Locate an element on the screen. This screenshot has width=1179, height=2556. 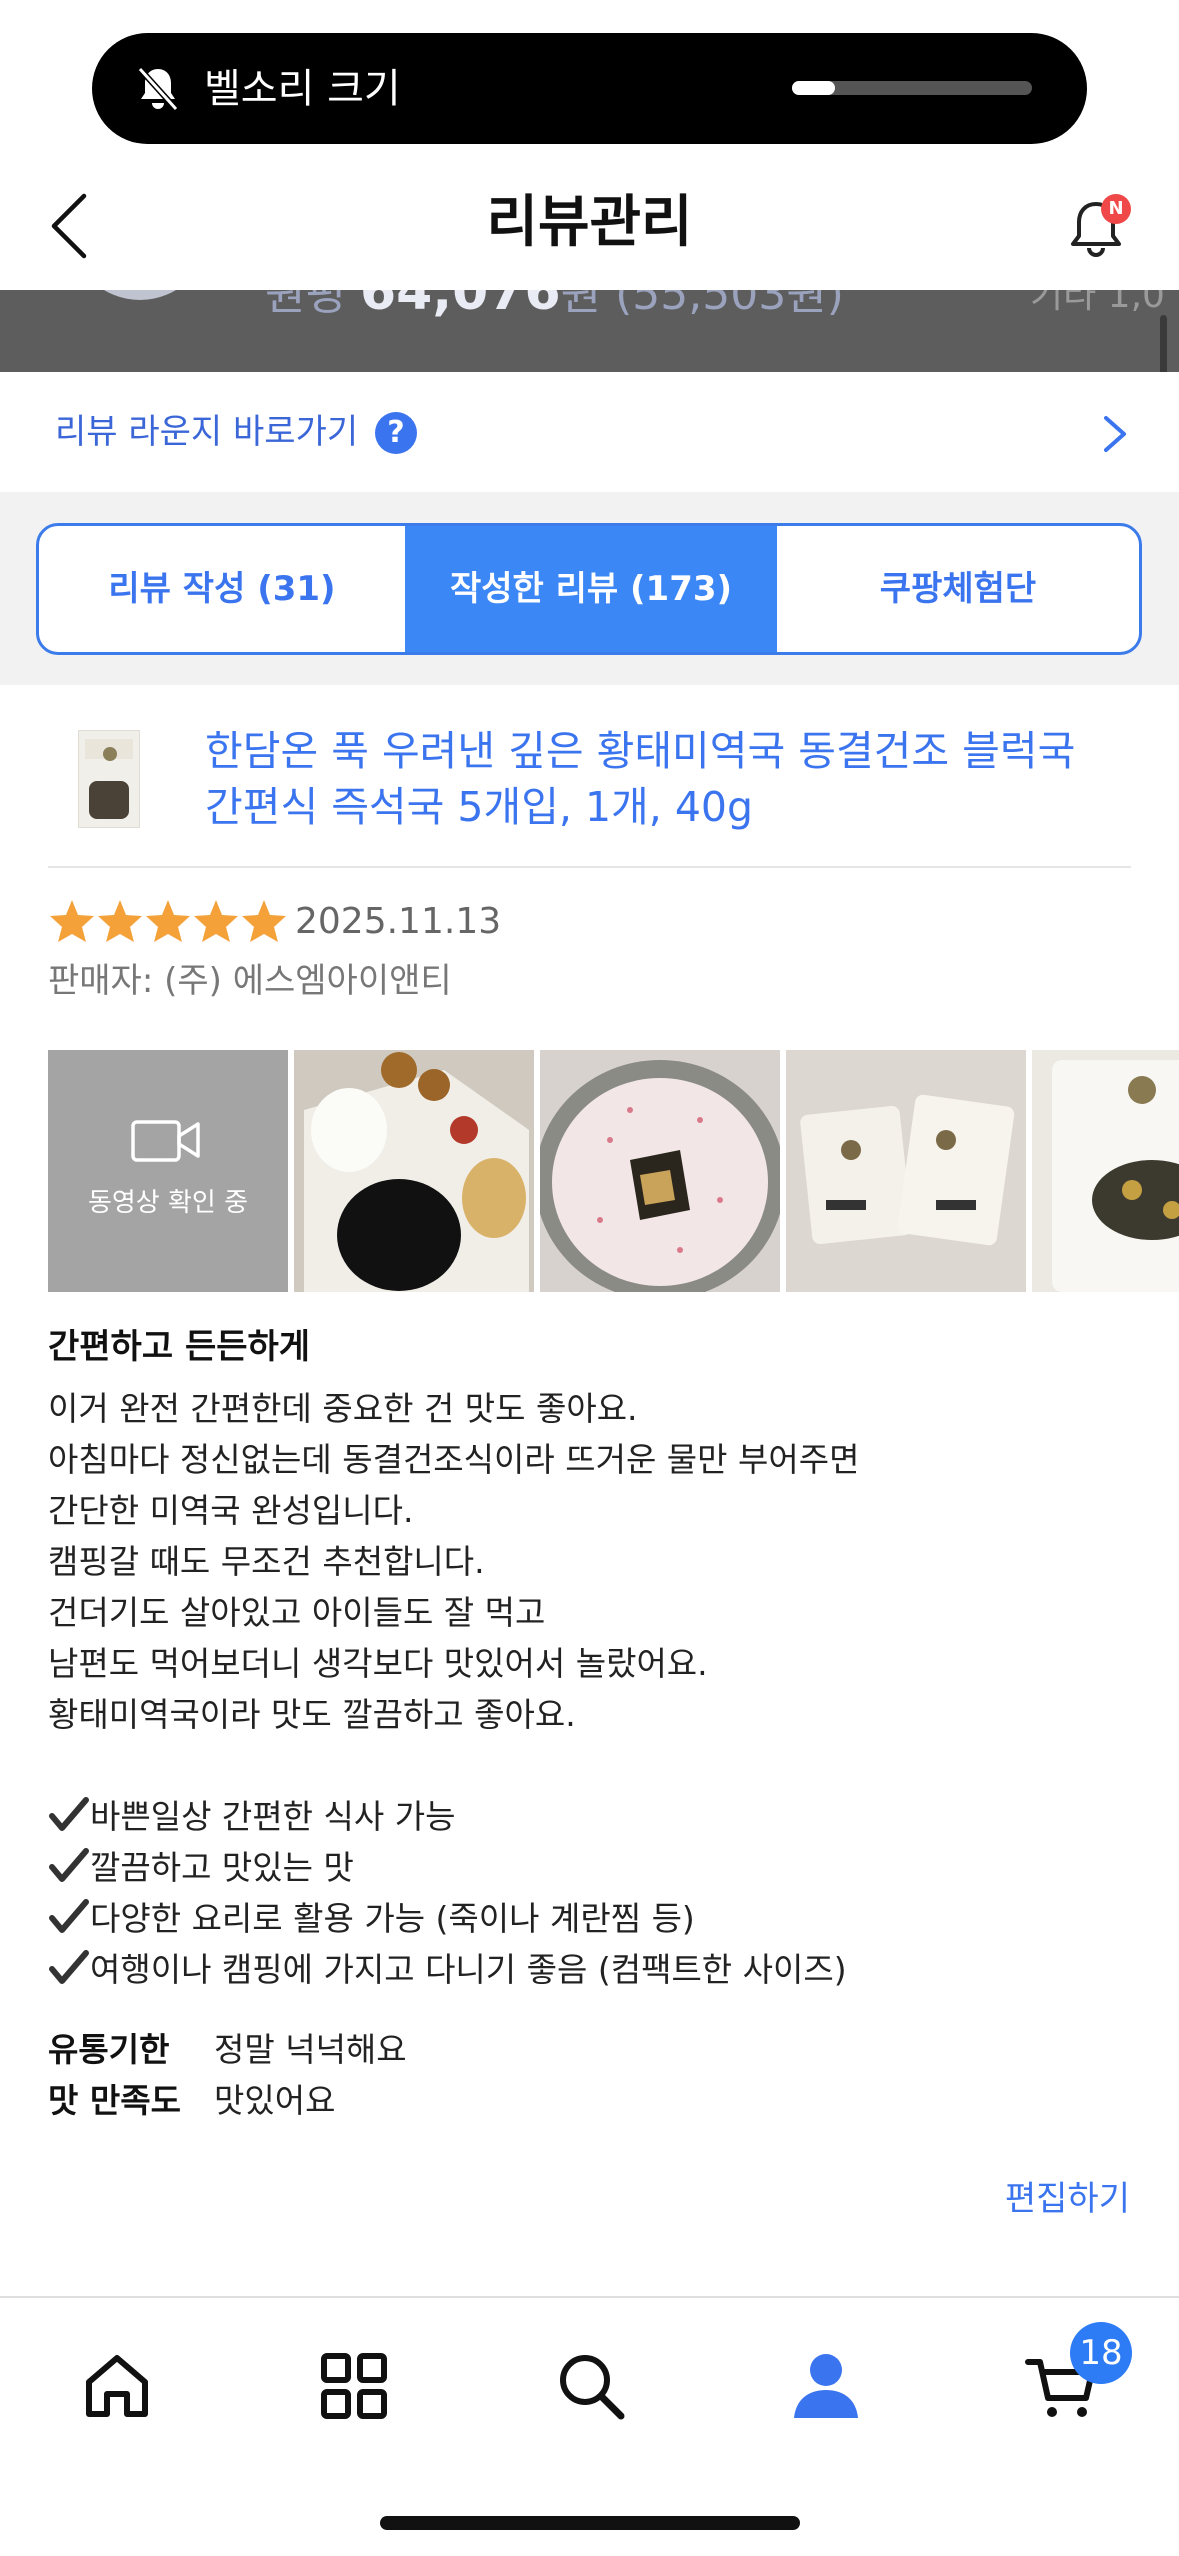
review-lounge-link: 리뷰 라운지 바로가기 ? is located at coordinates (589, 432).